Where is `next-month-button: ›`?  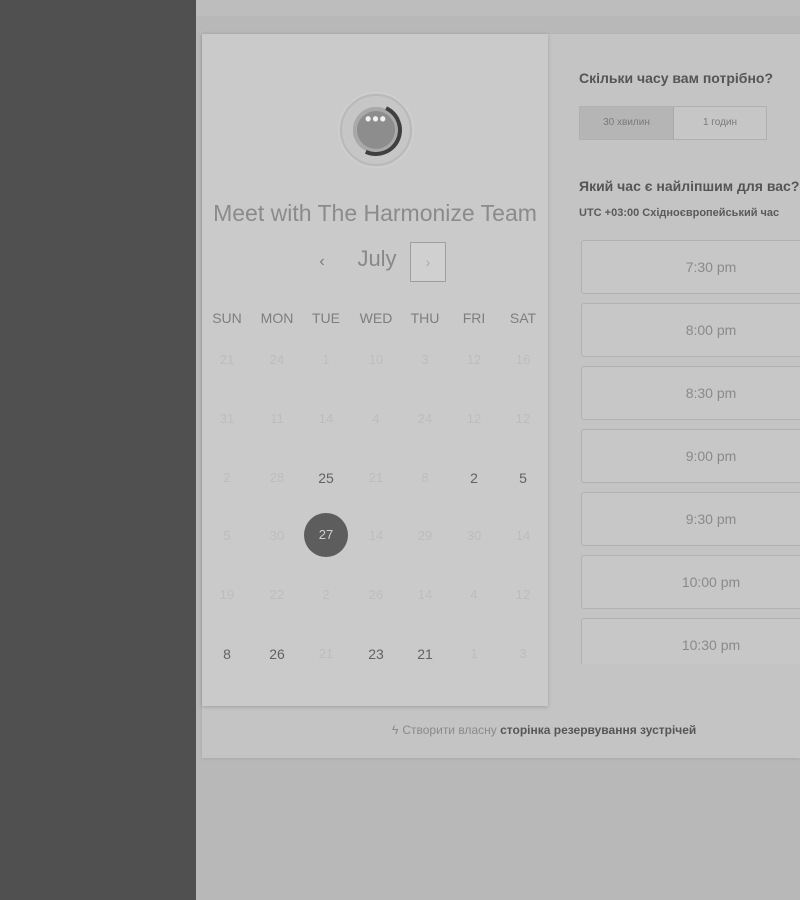 next-month-button: › is located at coordinates (428, 262).